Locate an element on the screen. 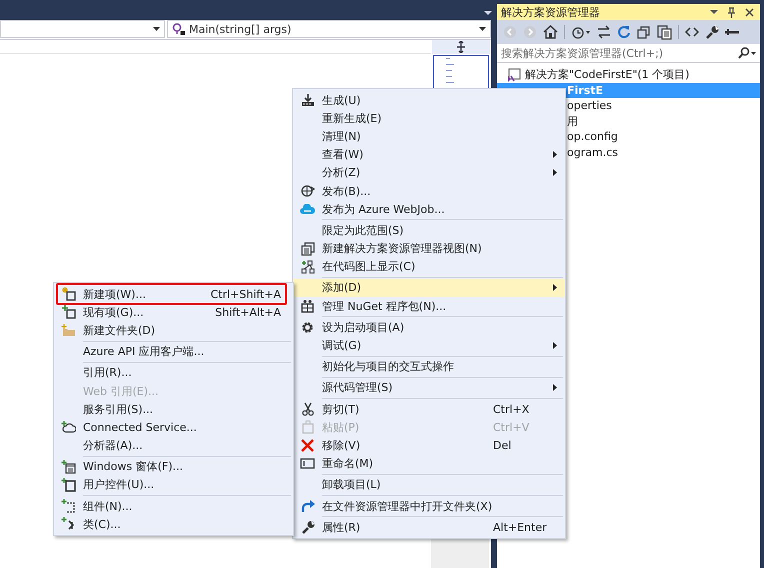 Image resolution: width=764 pixels, height=568 pixels. menu-item: 重命名(M) is located at coordinates (429, 463).